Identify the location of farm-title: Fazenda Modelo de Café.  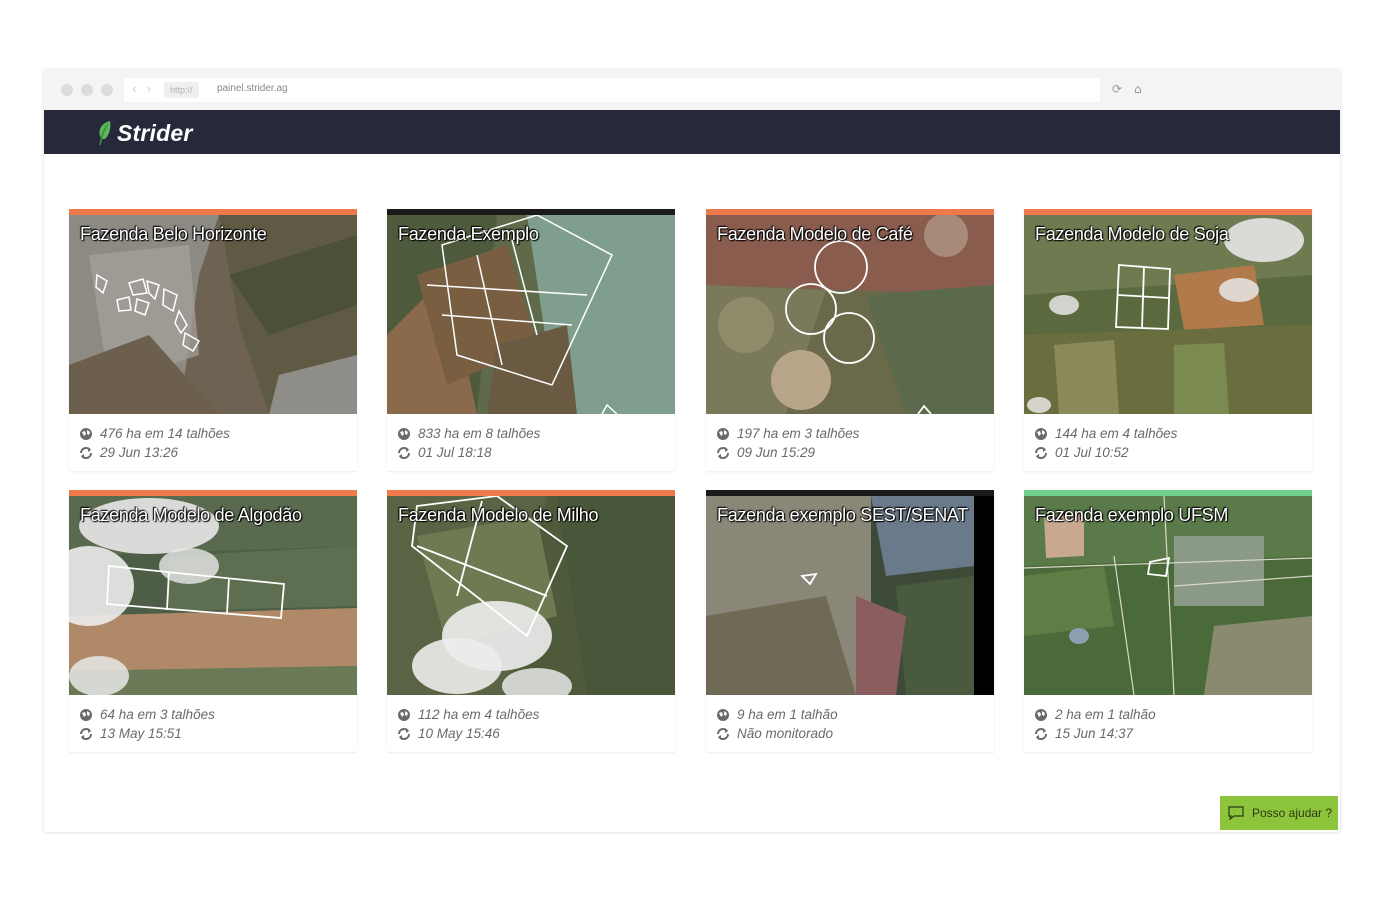
(815, 234).